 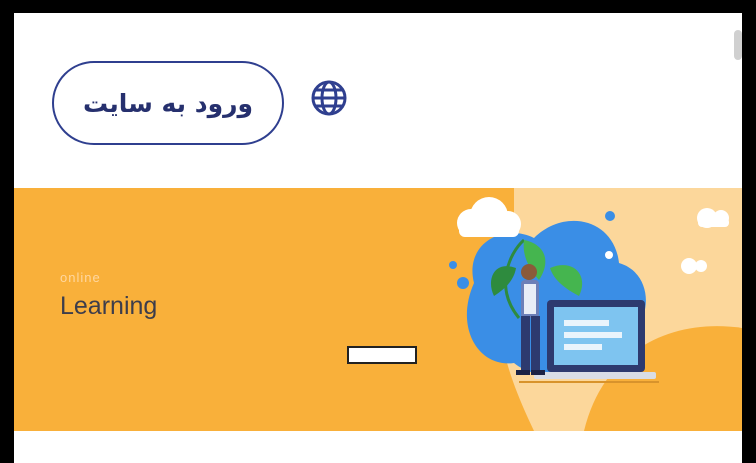 What do you see at coordinates (378, 447) in the screenshot?
I see `content-area` at bounding box center [378, 447].